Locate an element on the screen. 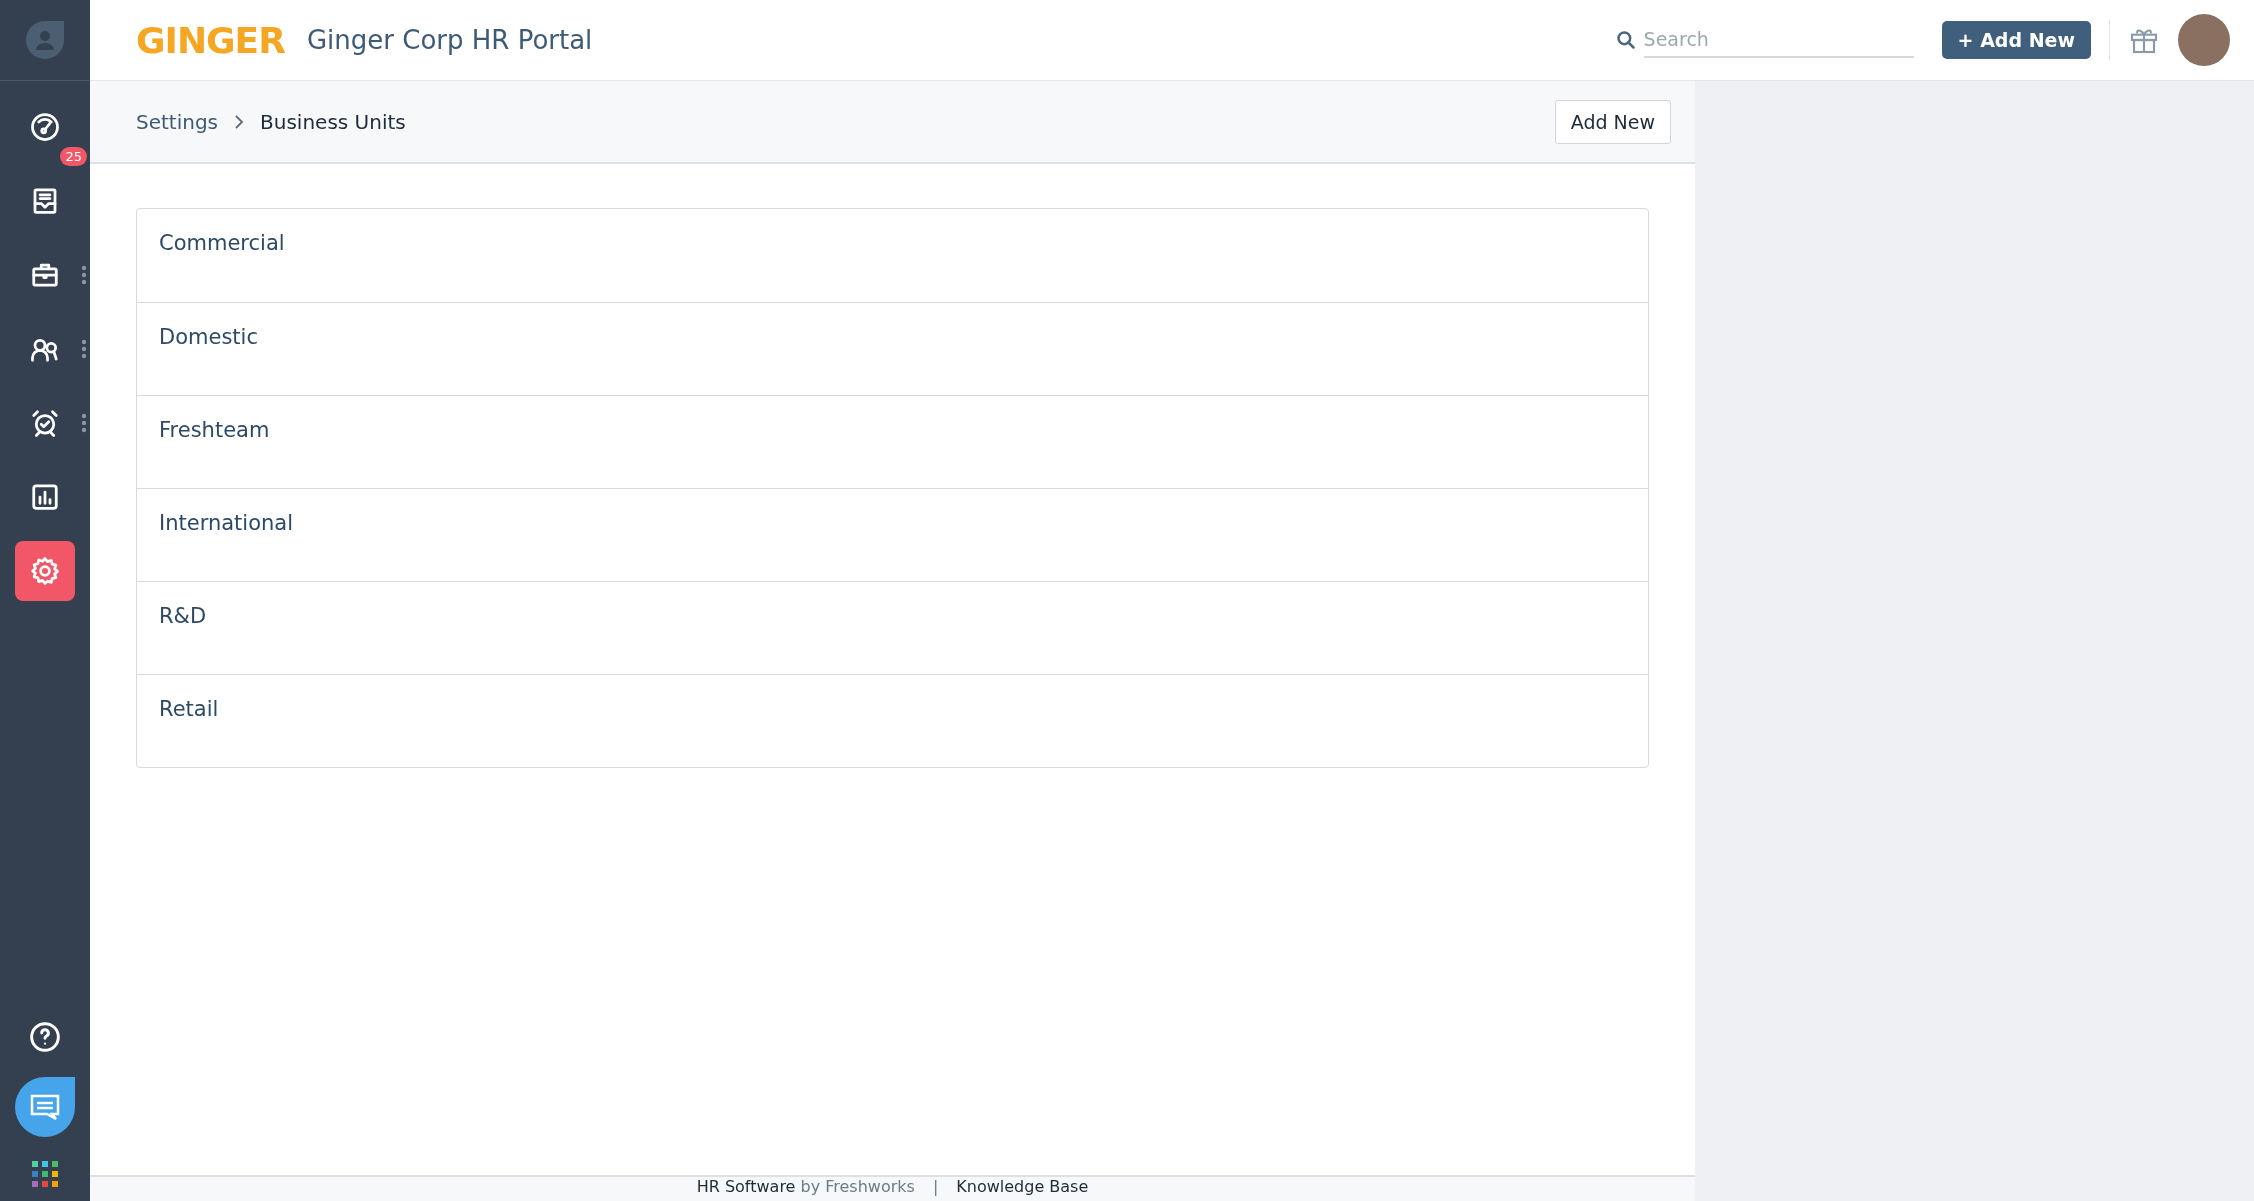 The width and height of the screenshot is (2254, 1201). apps-grid-icon is located at coordinates (45, 1174).